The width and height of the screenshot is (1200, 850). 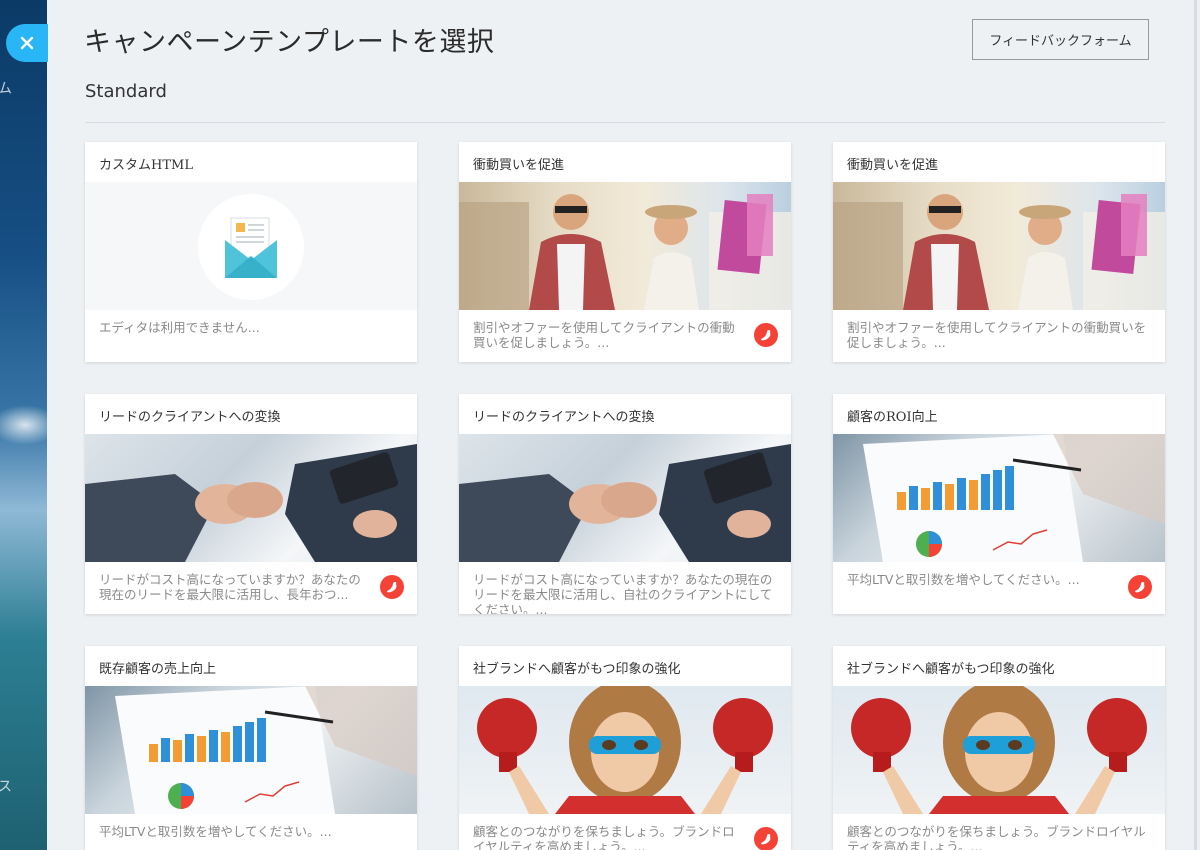 I want to click on section-divider, so click(x=625, y=122).